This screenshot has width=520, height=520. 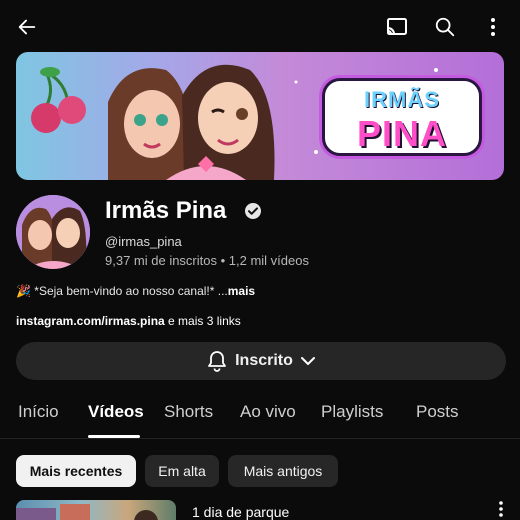 What do you see at coordinates (217, 361) in the screenshot?
I see `bell-icon` at bounding box center [217, 361].